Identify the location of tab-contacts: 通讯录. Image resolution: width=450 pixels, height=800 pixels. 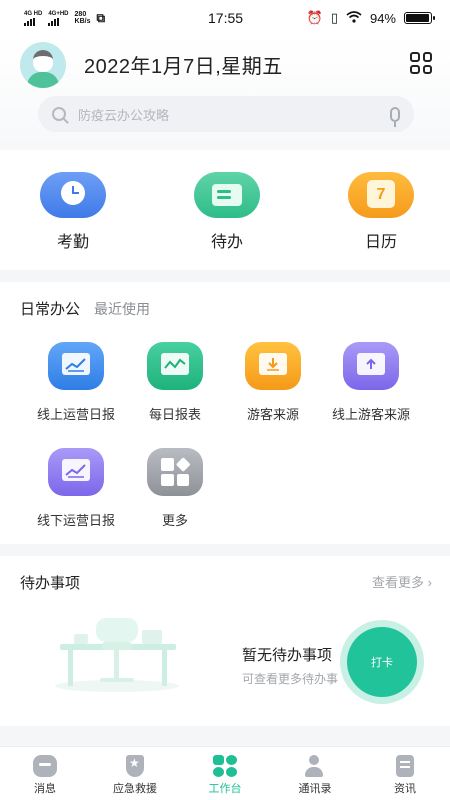
(315, 773).